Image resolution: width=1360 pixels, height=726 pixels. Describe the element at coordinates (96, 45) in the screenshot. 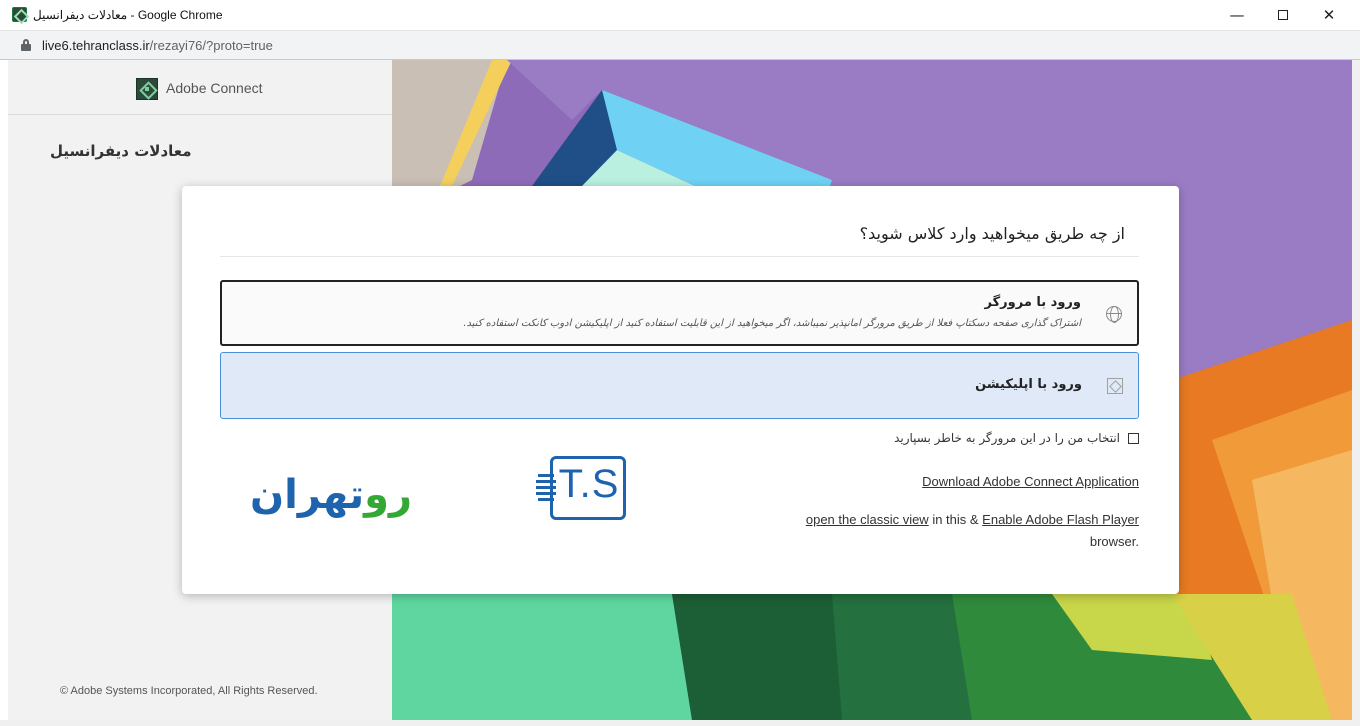

I see `url-host: live6.tehranclass.ir` at that location.